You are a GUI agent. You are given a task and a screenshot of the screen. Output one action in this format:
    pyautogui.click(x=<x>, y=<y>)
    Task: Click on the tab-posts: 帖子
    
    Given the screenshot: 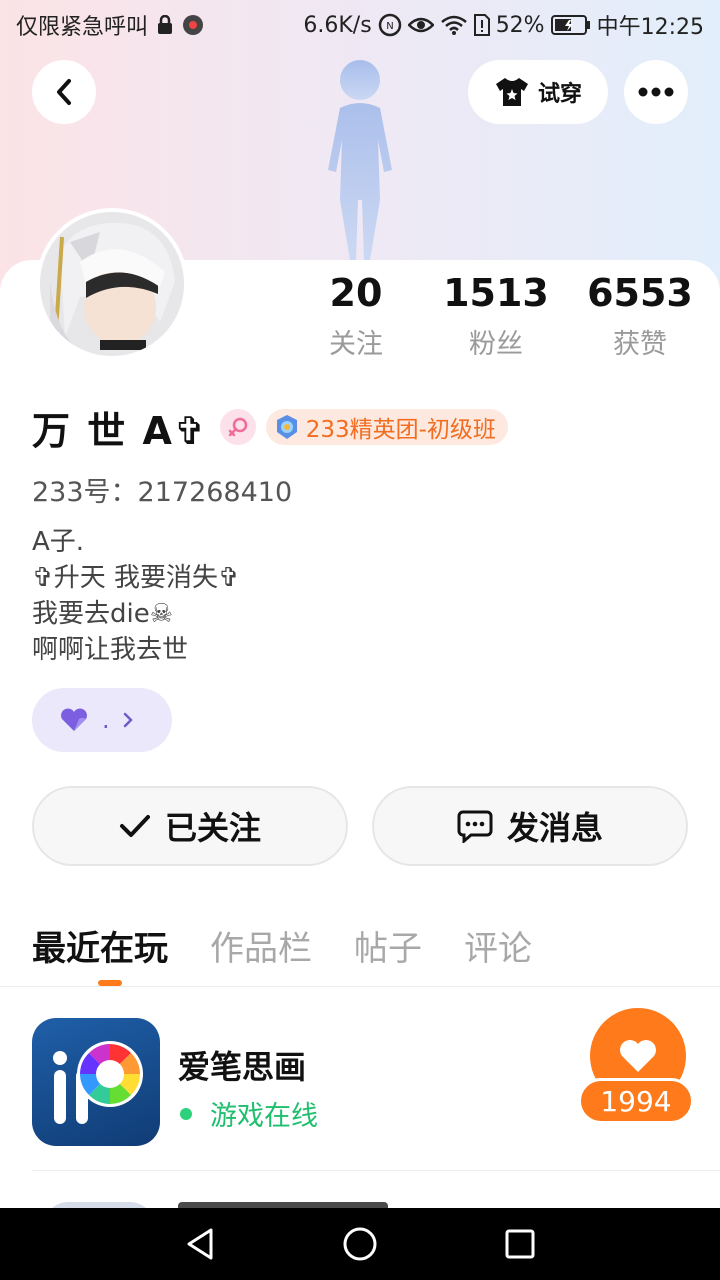 What is the action you would take?
    pyautogui.click(x=388, y=945)
    